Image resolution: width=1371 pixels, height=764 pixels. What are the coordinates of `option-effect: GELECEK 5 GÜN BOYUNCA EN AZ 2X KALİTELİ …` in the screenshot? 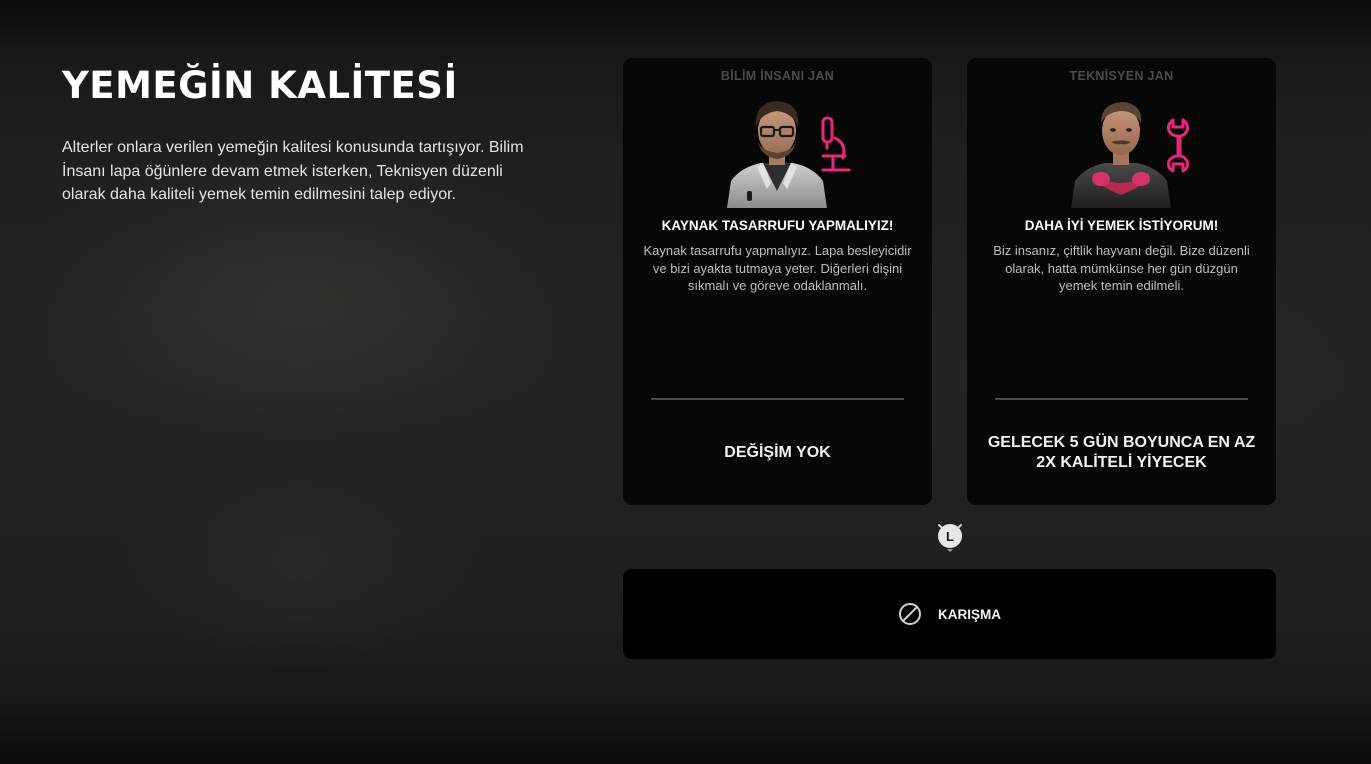 It's located at (1121, 452).